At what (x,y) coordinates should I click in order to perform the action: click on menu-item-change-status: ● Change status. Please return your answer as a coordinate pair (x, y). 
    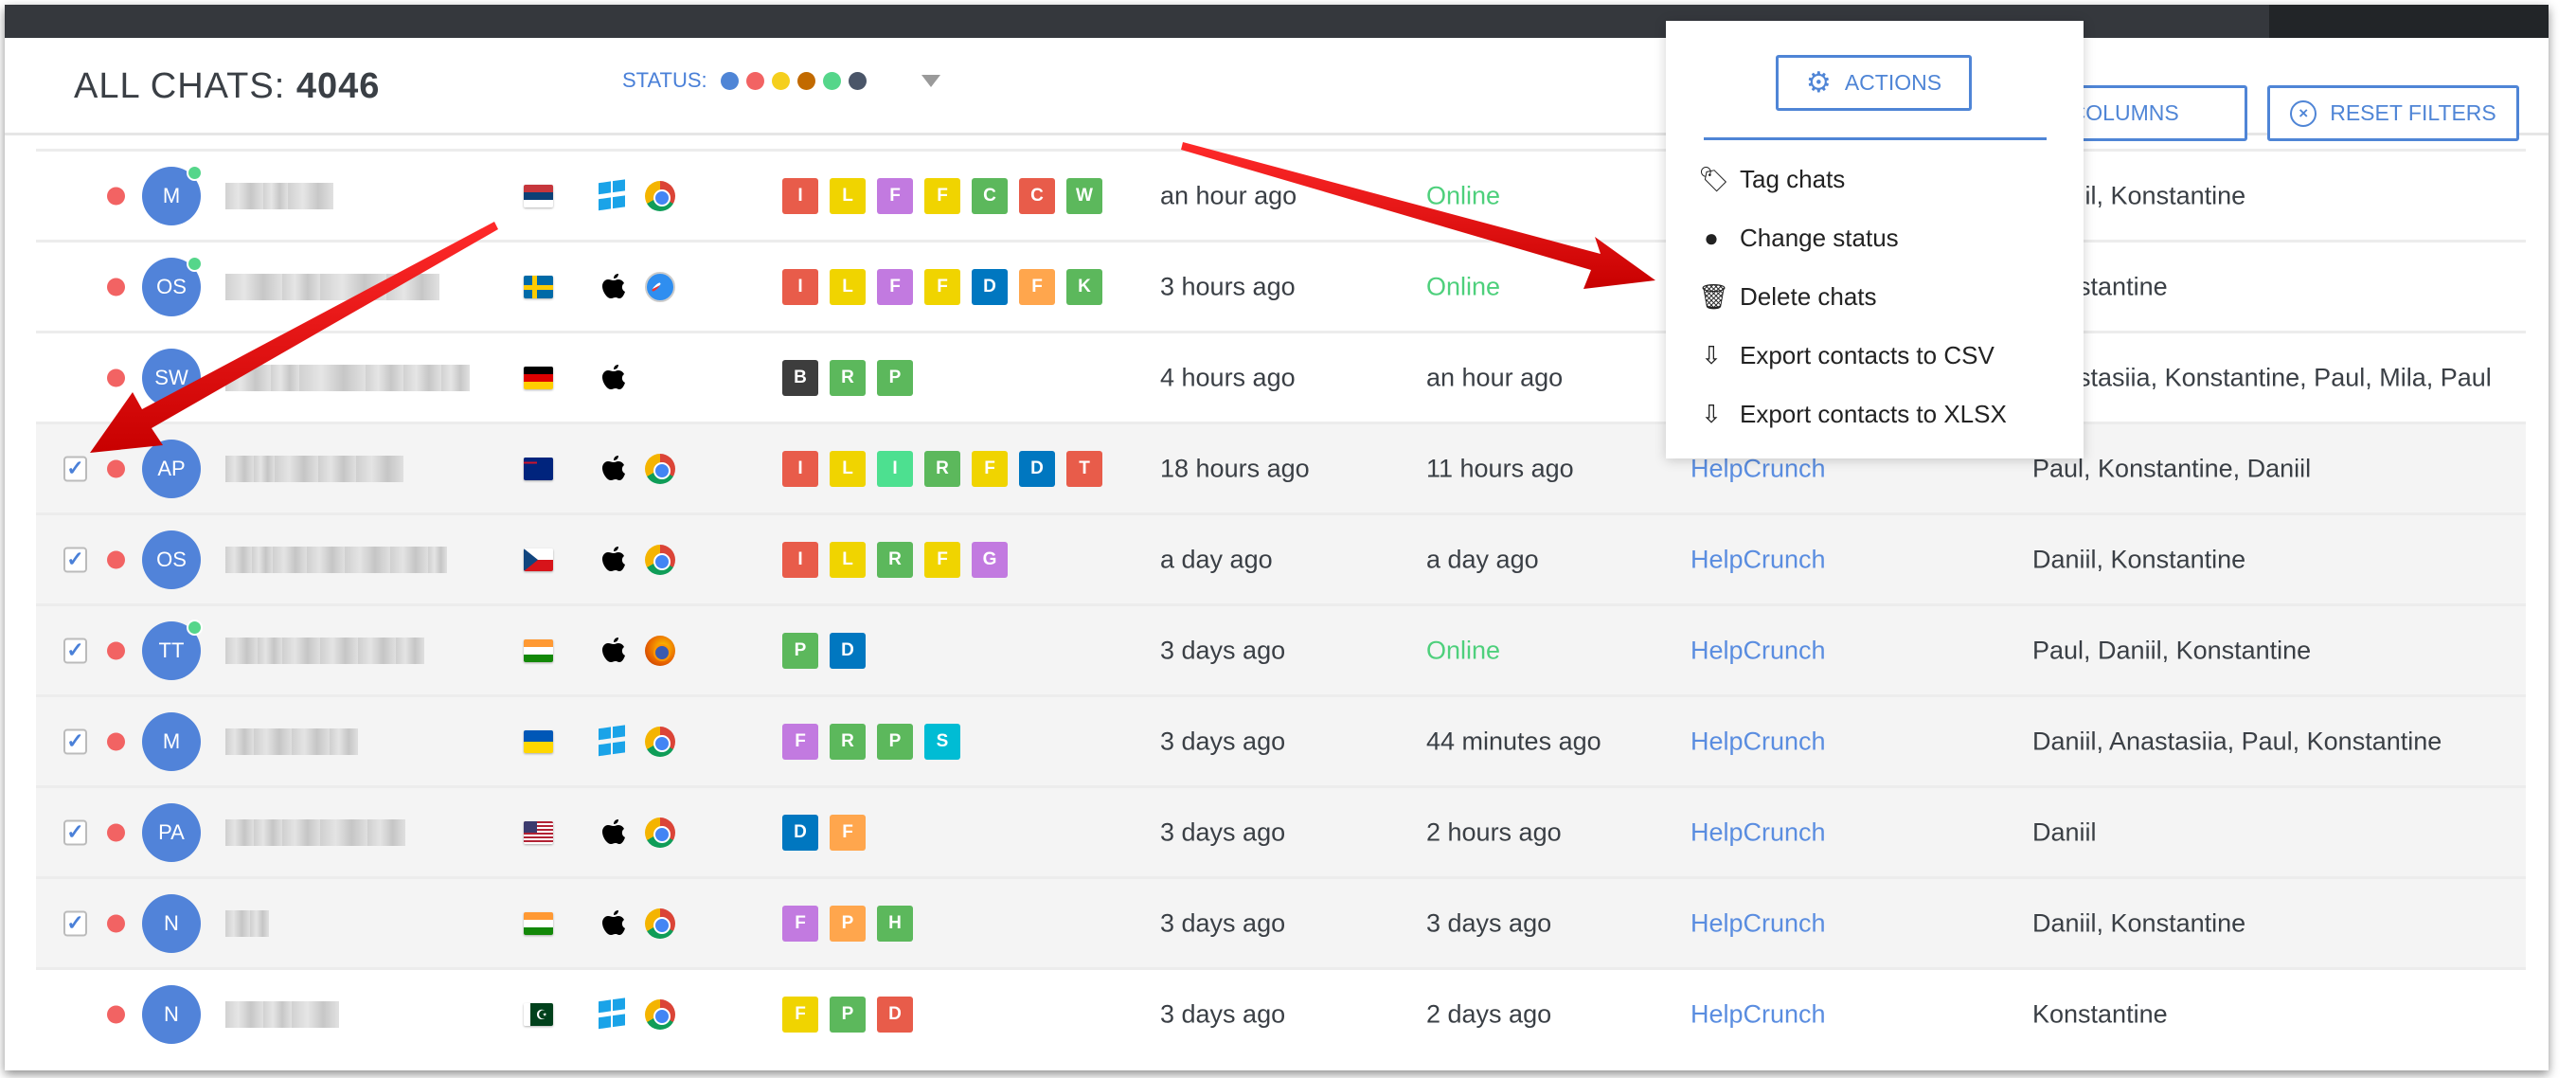
    Looking at the image, I should click on (1798, 239).